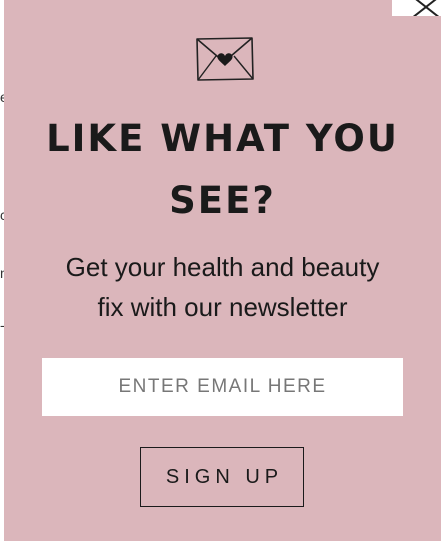 Image resolution: width=441 pixels, height=541 pixels. Describe the element at coordinates (222, 387) in the screenshot. I see `email-field` at that location.